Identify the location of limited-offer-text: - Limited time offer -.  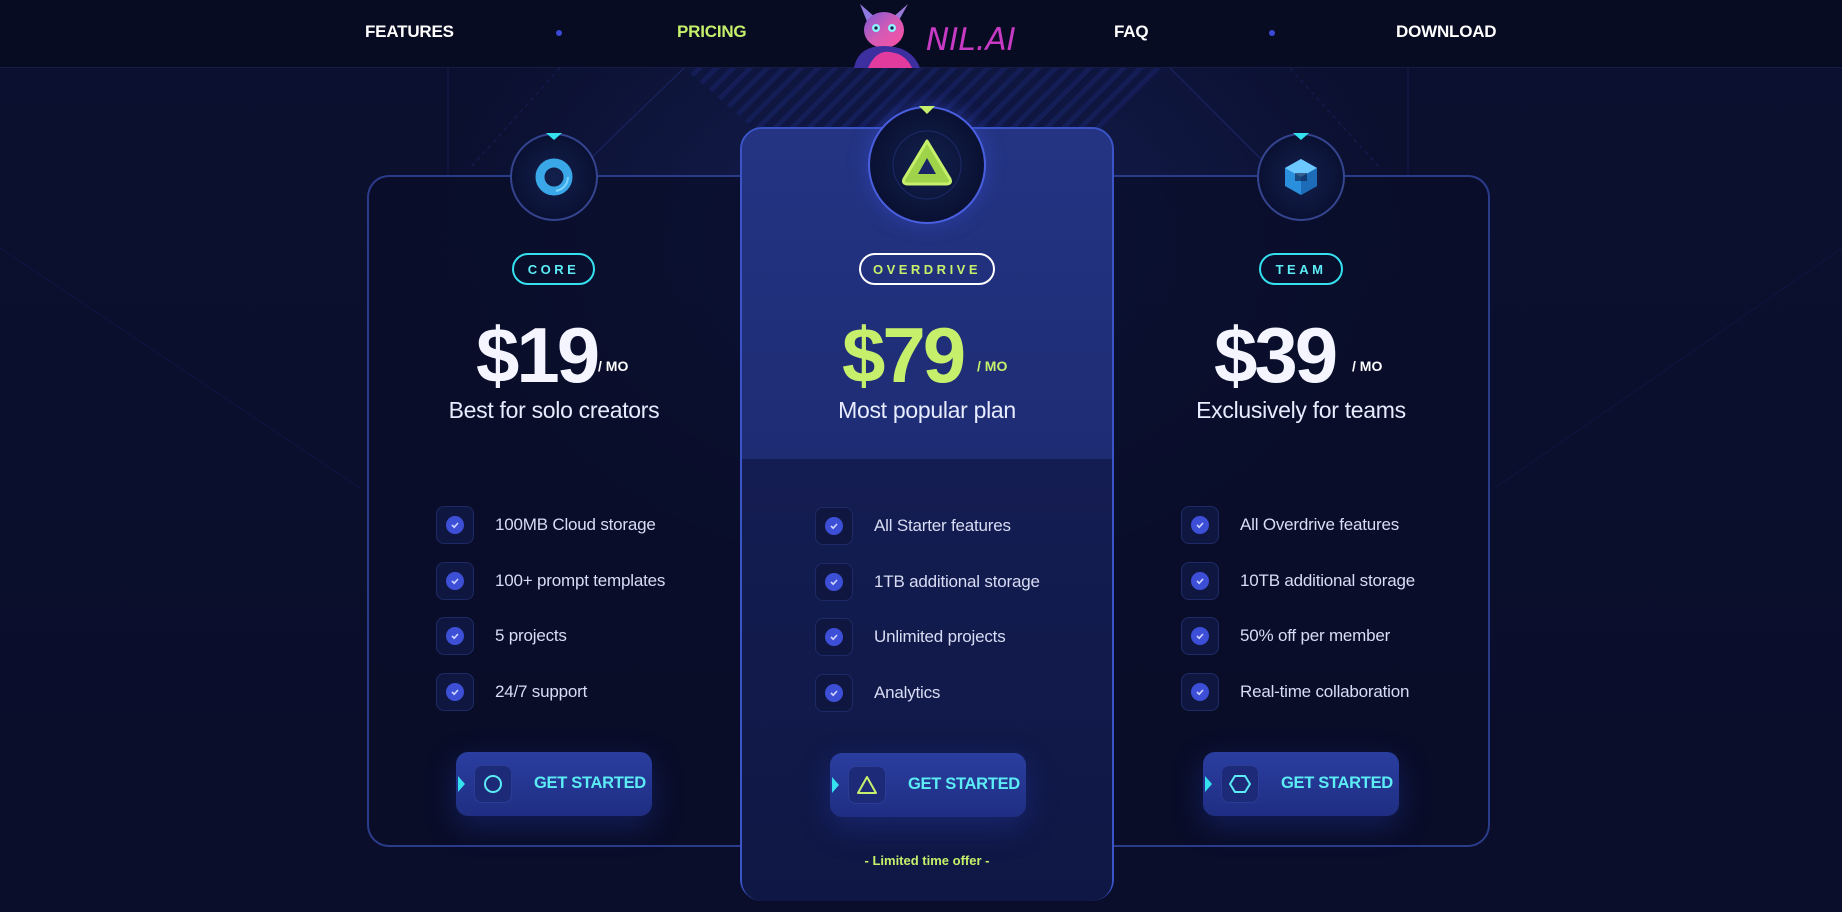
(927, 860).